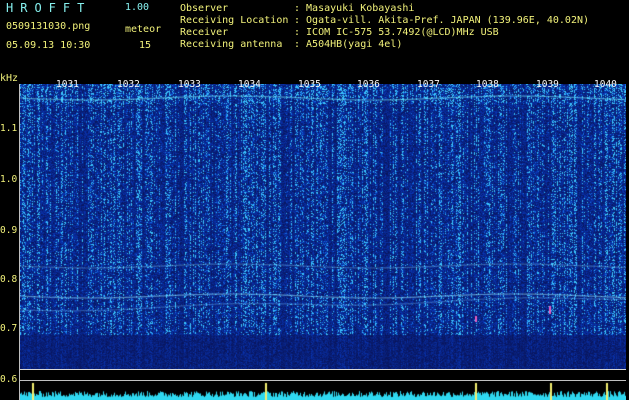 Image resolution: width=629 pixels, height=400 pixels. What do you see at coordinates (143, 29) in the screenshot?
I see `meteor-label: meteor` at bounding box center [143, 29].